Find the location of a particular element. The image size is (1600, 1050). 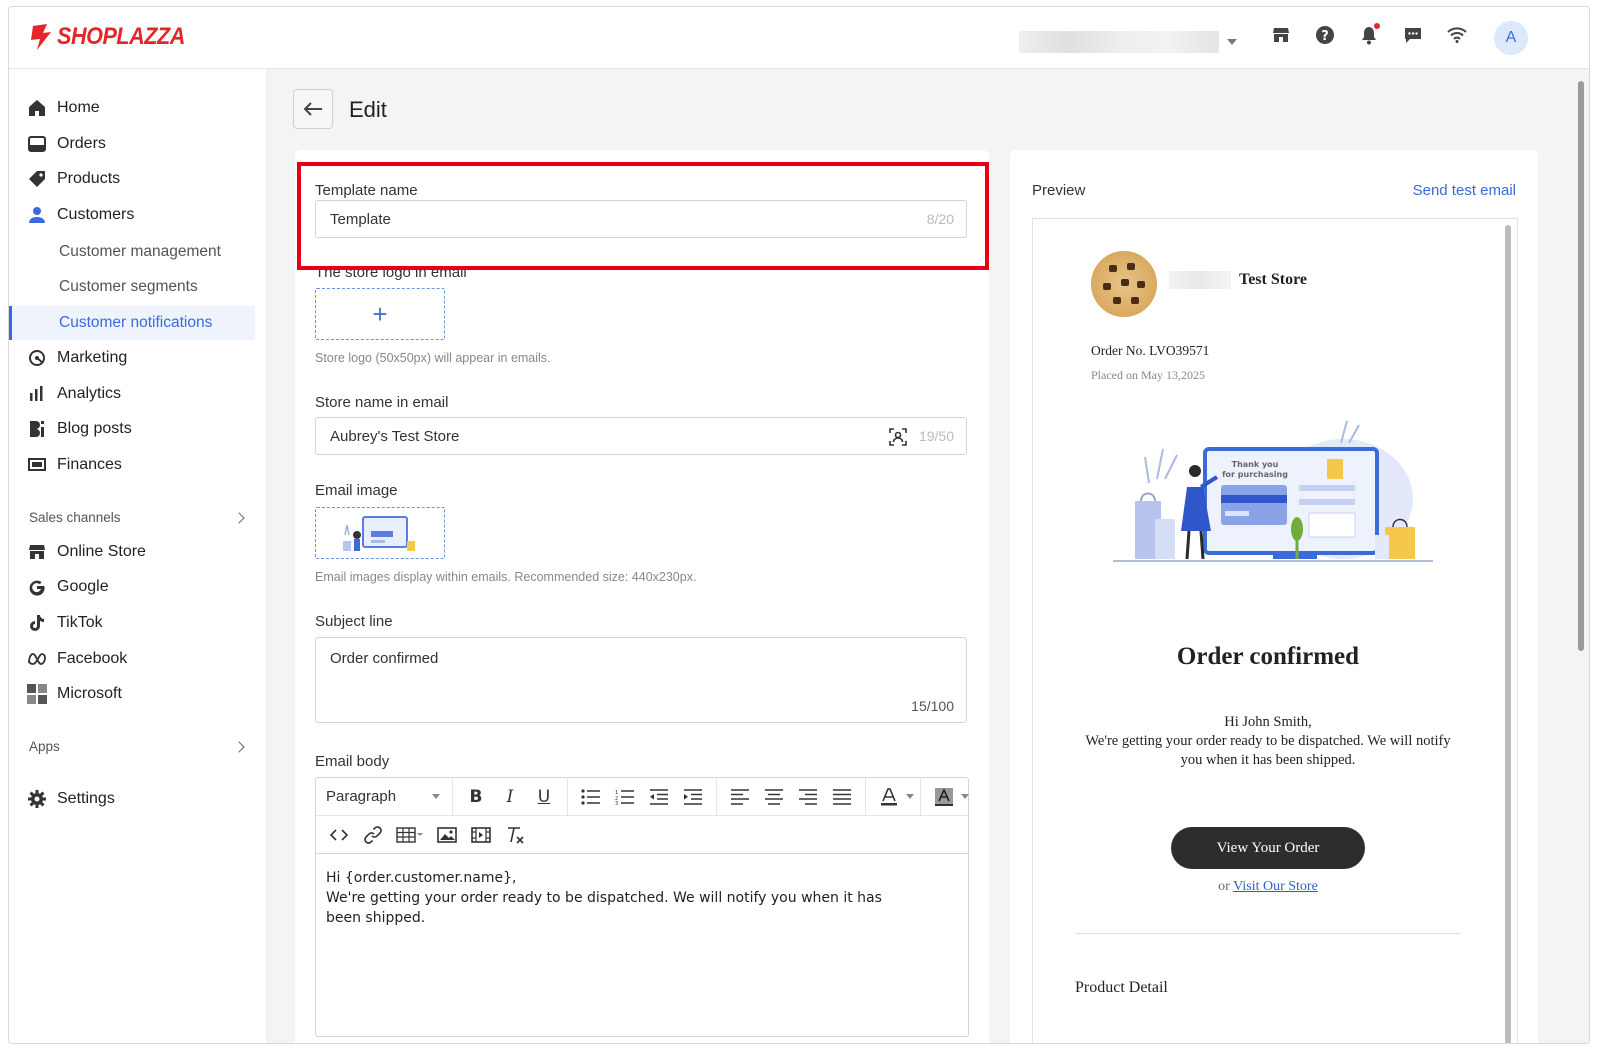

sales-channels-section: Sales channels is located at coordinates (139, 517).